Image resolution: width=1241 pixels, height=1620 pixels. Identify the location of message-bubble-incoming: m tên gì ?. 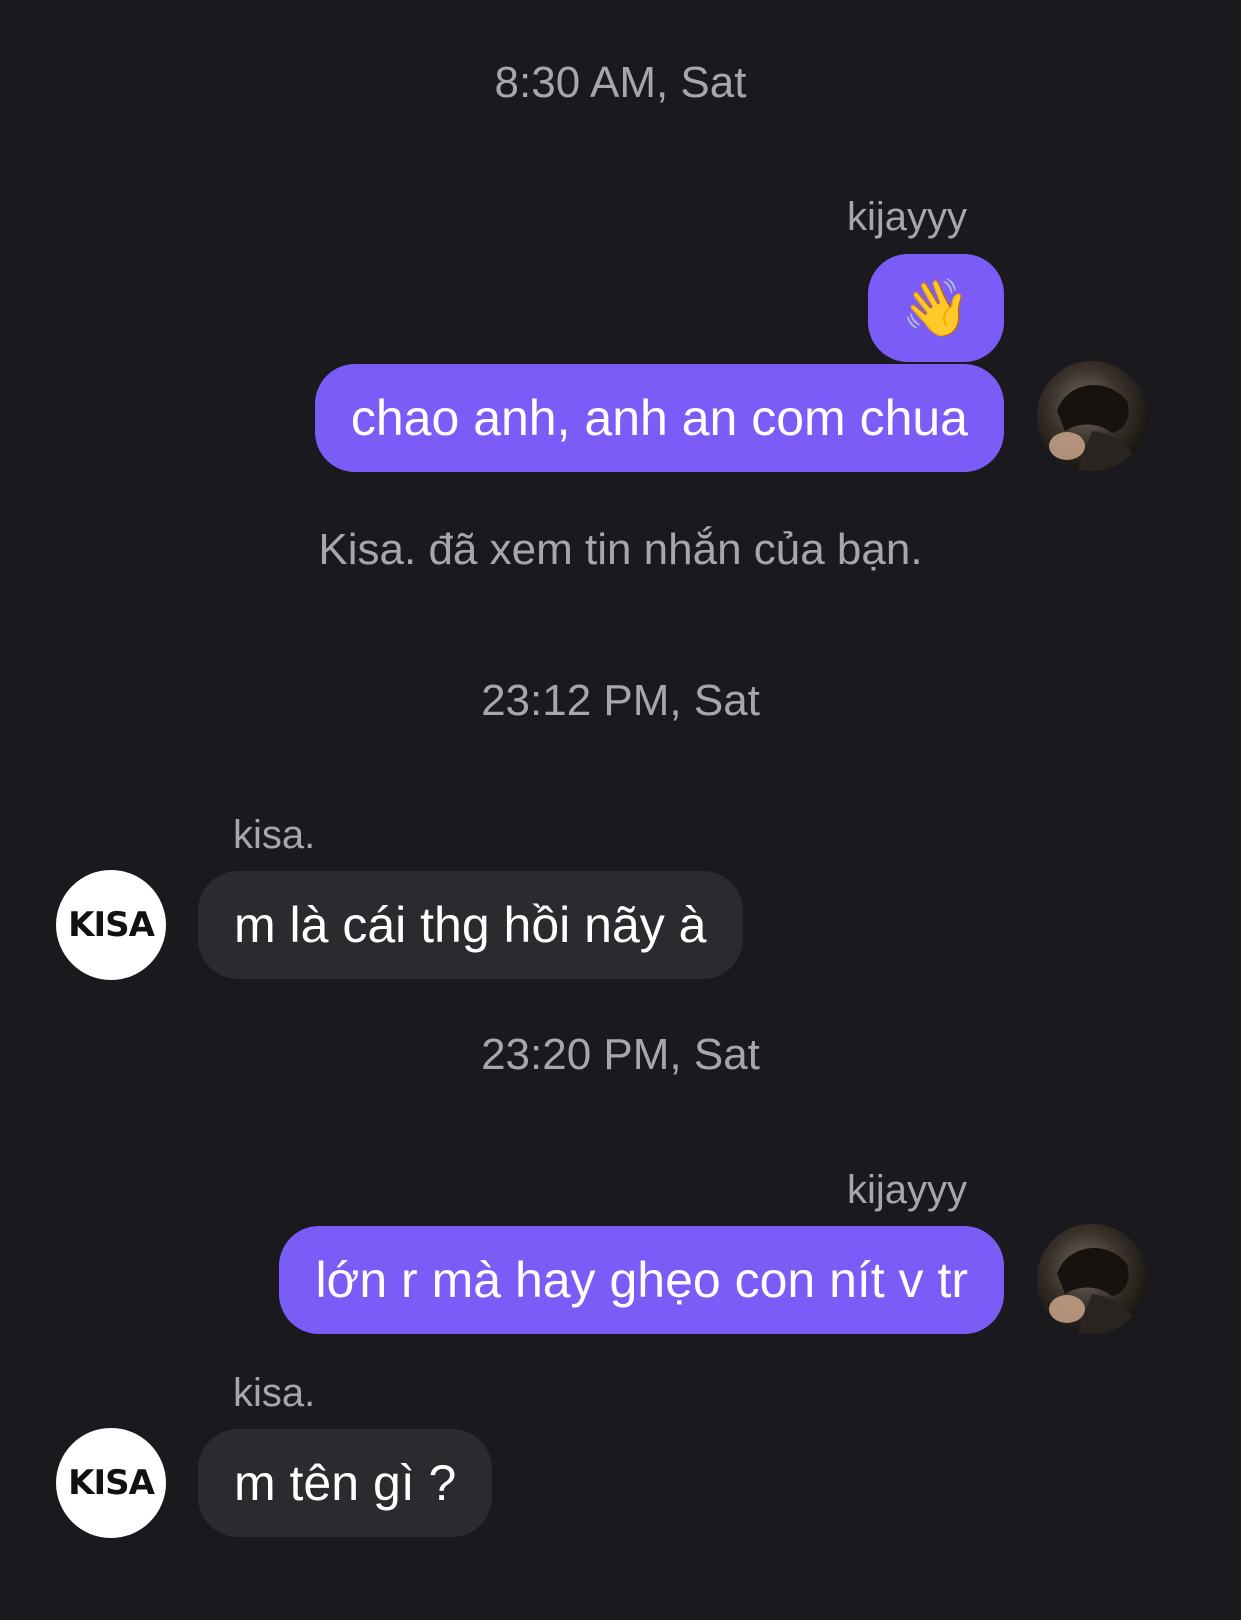
(345, 1483).